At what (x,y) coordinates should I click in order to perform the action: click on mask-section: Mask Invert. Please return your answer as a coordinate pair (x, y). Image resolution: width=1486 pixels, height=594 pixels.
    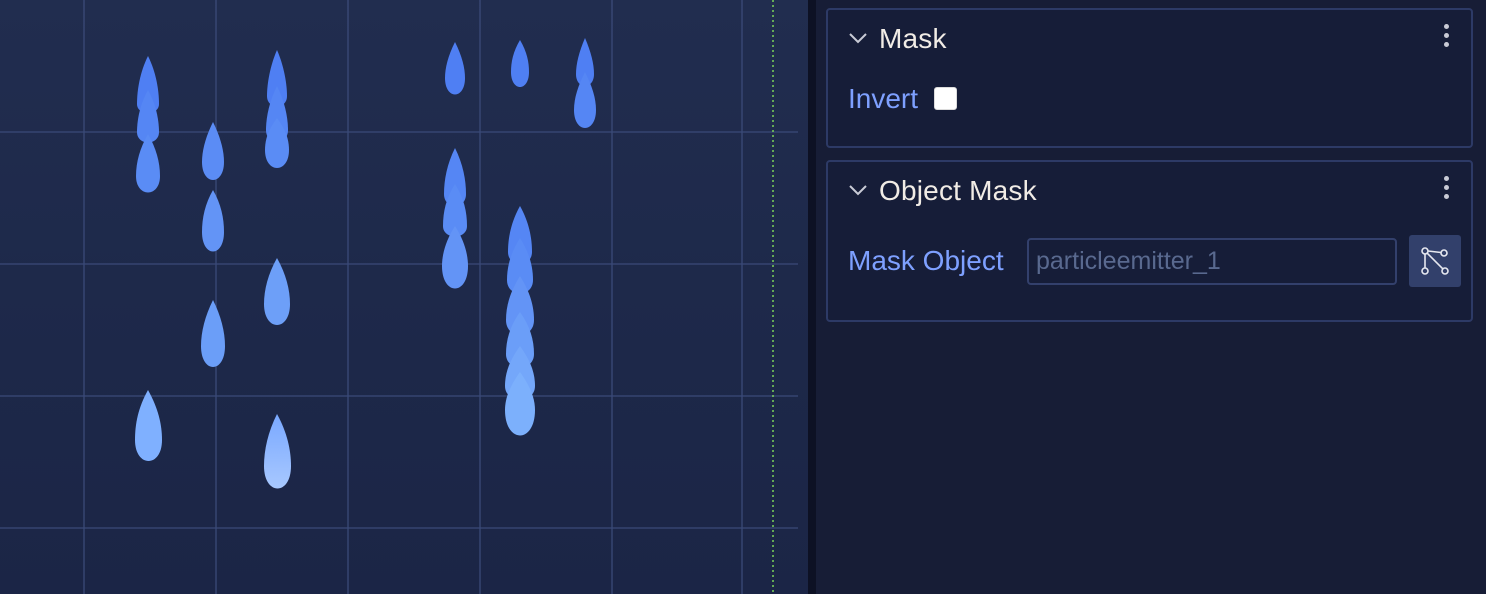
    Looking at the image, I should click on (1149, 78).